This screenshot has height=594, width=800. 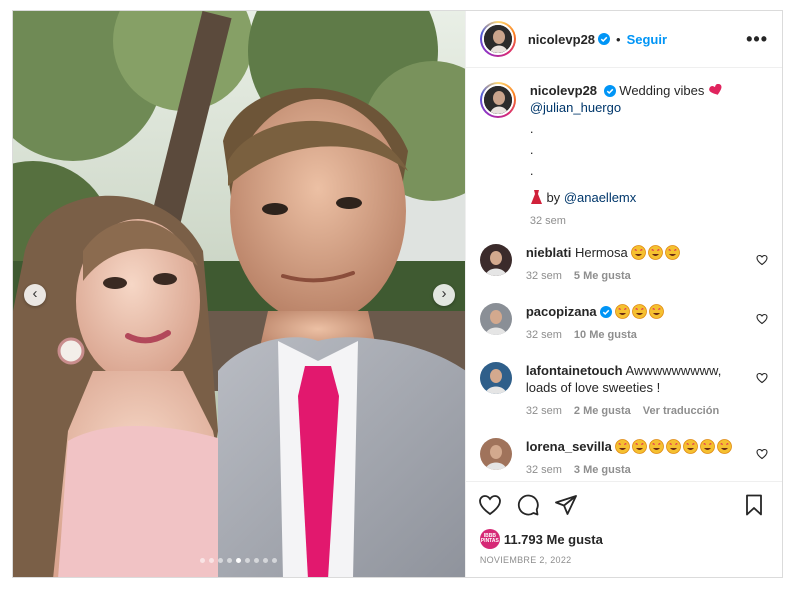 What do you see at coordinates (647, 39) in the screenshot?
I see `follow-button: Seguir` at bounding box center [647, 39].